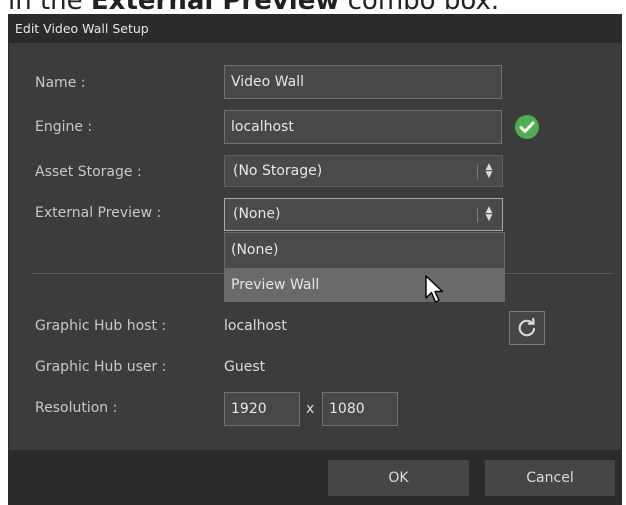 This screenshot has height=505, width=626. What do you see at coordinates (363, 82) in the screenshot?
I see `name-input: Video Wall` at bounding box center [363, 82].